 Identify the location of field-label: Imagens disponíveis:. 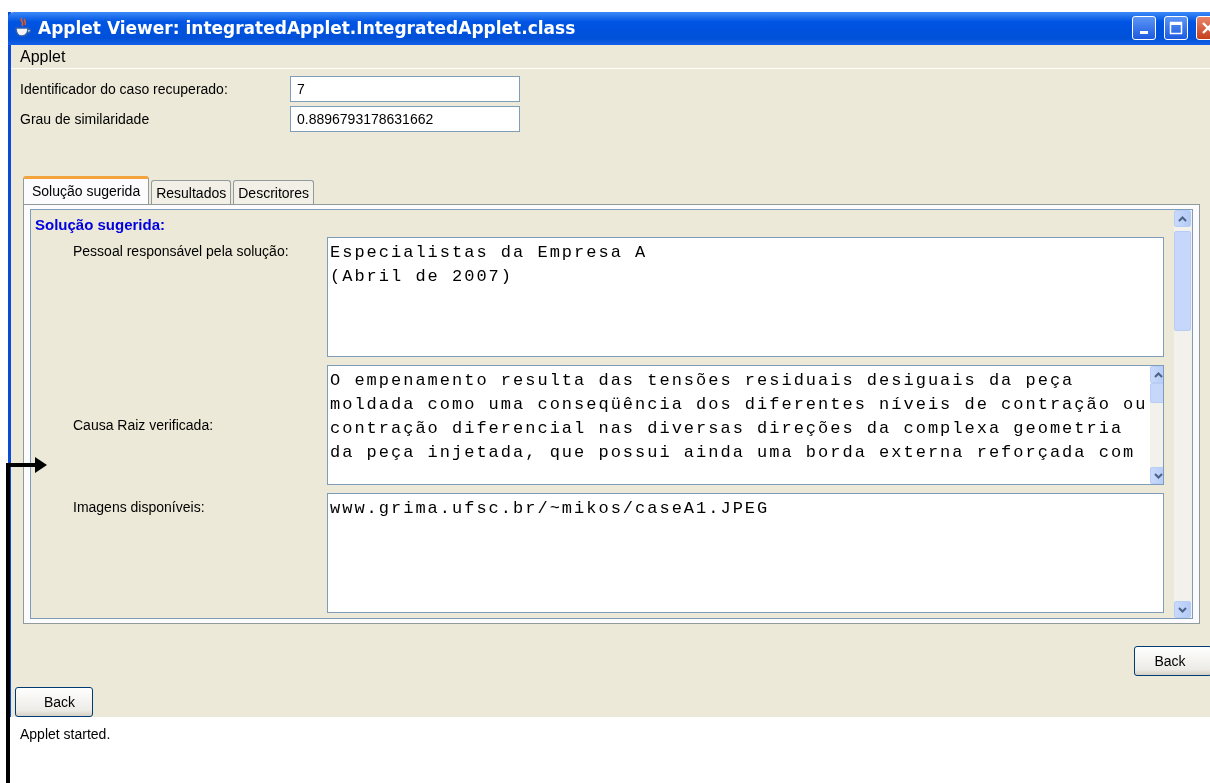
(139, 507).